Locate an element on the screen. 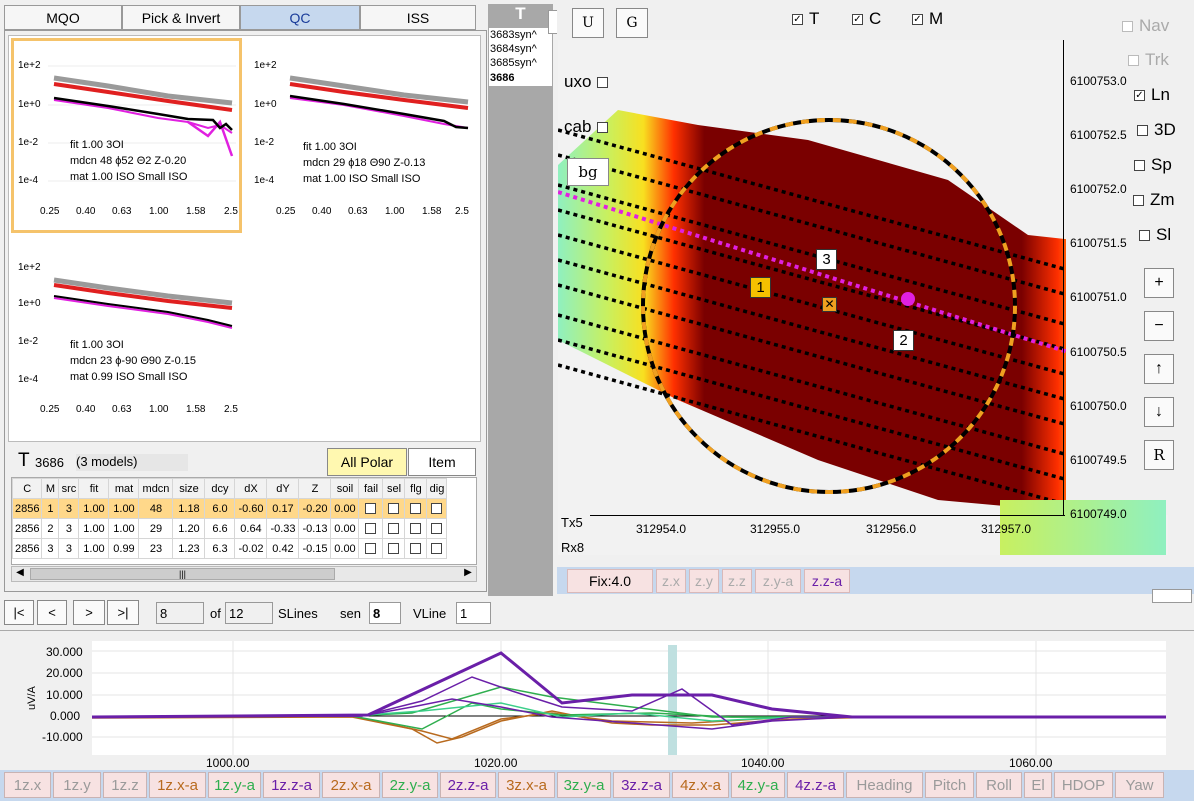 This screenshot has height=801, width=1194. fix-chip: Fix:4.0 is located at coordinates (610, 581).